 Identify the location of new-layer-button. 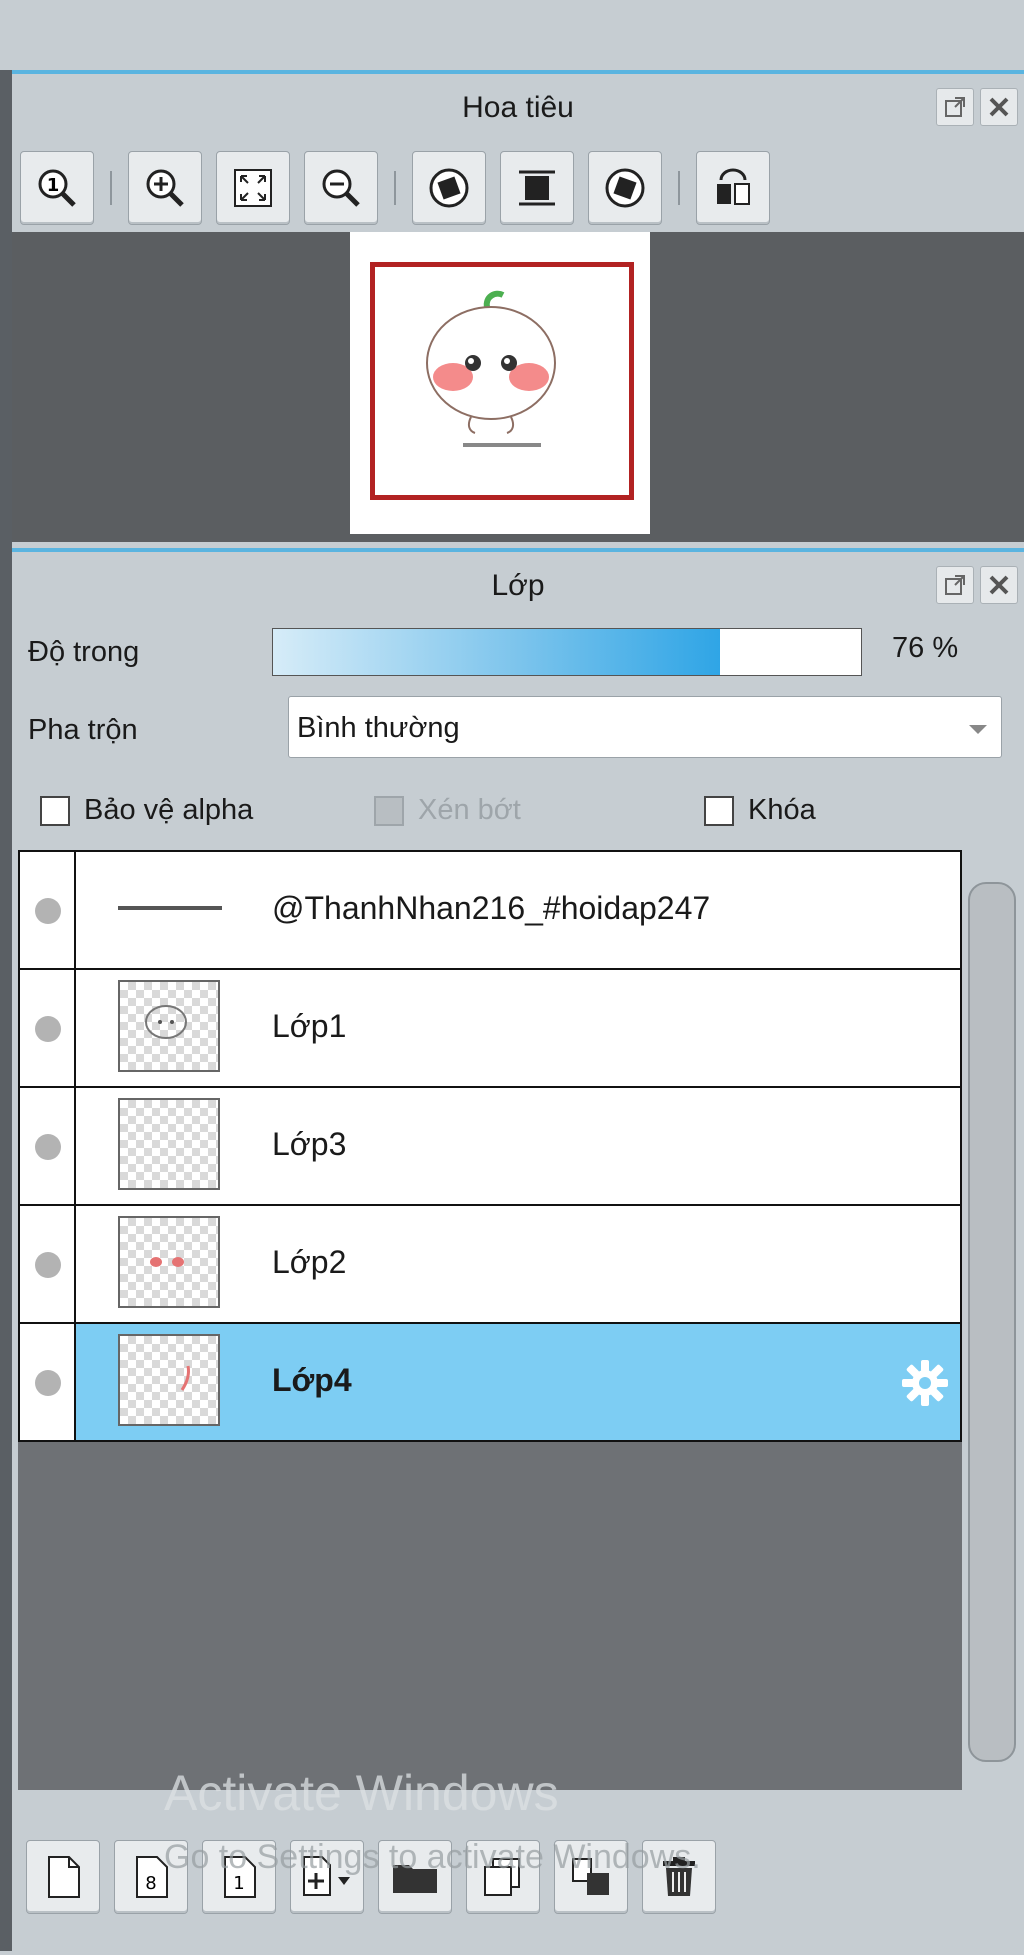
(63, 1877).